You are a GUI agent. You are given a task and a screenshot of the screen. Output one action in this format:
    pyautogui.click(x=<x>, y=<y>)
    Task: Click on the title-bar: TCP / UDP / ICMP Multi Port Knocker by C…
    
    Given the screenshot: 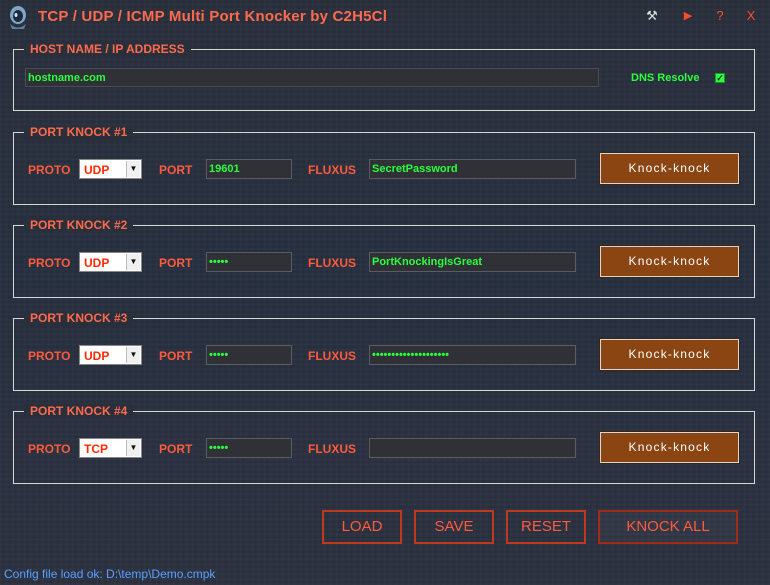 What is the action you would take?
    pyautogui.click(x=385, y=17)
    